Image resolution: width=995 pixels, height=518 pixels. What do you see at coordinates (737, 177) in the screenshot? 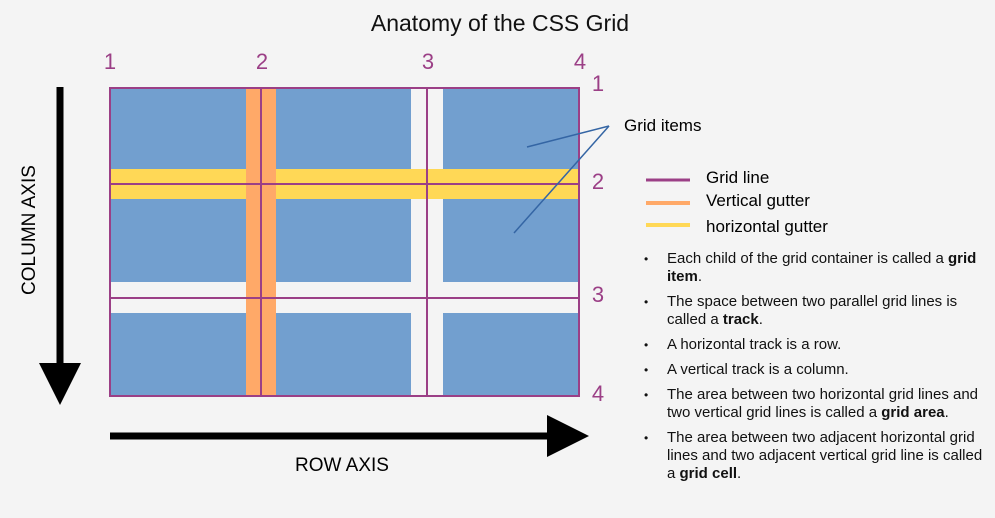
I see `legend-label: Grid line` at bounding box center [737, 177].